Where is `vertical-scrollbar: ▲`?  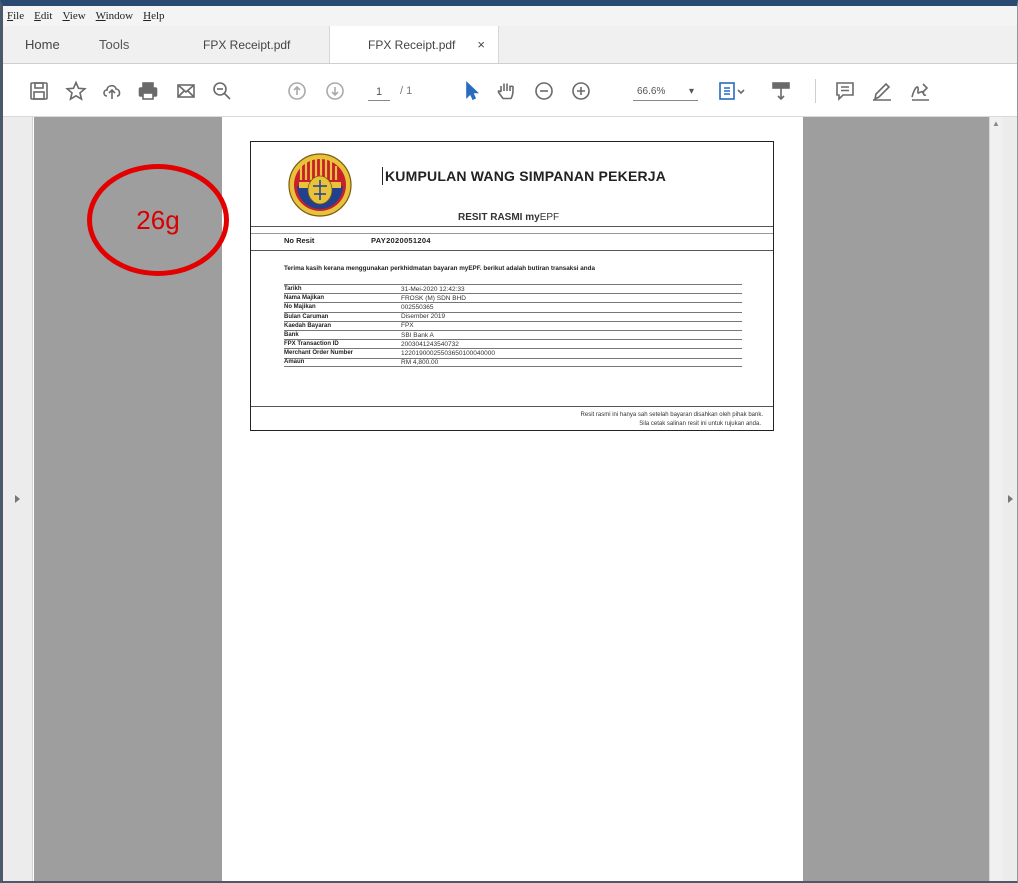 vertical-scrollbar: ▲ is located at coordinates (996, 499).